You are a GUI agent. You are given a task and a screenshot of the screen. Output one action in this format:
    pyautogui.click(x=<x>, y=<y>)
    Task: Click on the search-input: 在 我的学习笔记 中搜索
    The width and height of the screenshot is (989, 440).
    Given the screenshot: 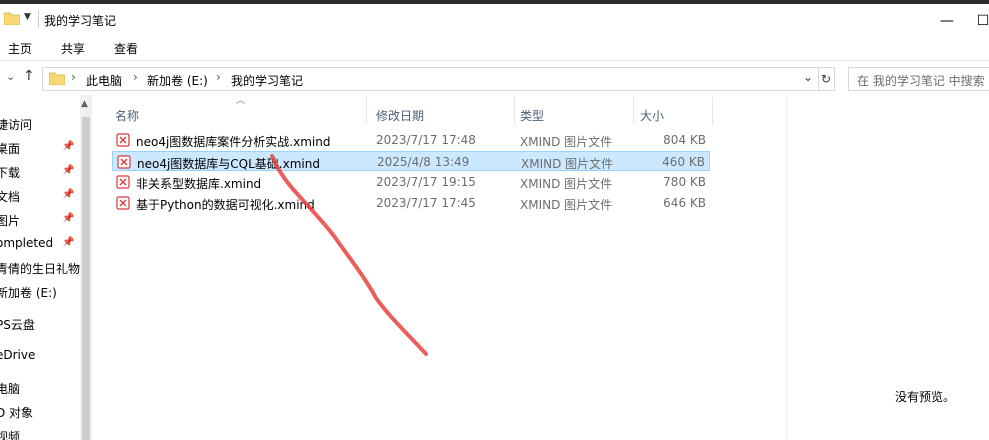 What is the action you would take?
    pyautogui.click(x=918, y=79)
    